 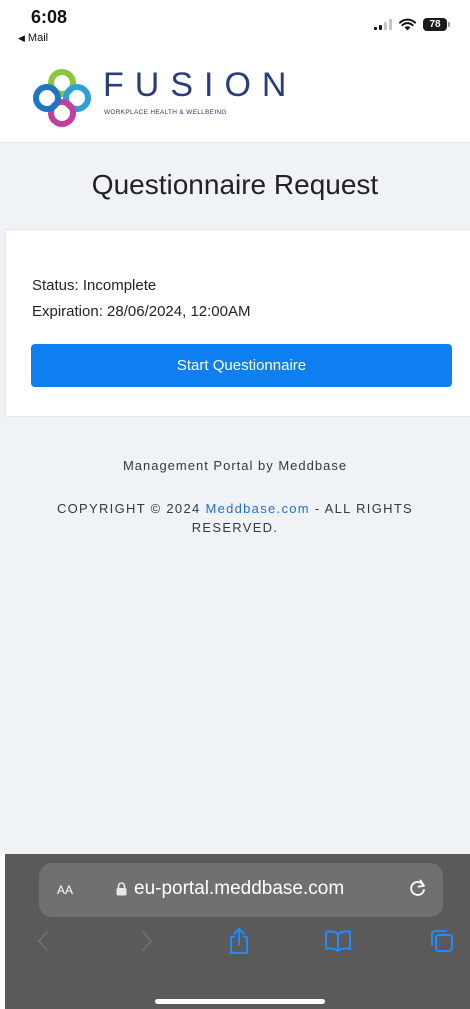 I want to click on status-text: Status: Incomplete, so click(x=94, y=285).